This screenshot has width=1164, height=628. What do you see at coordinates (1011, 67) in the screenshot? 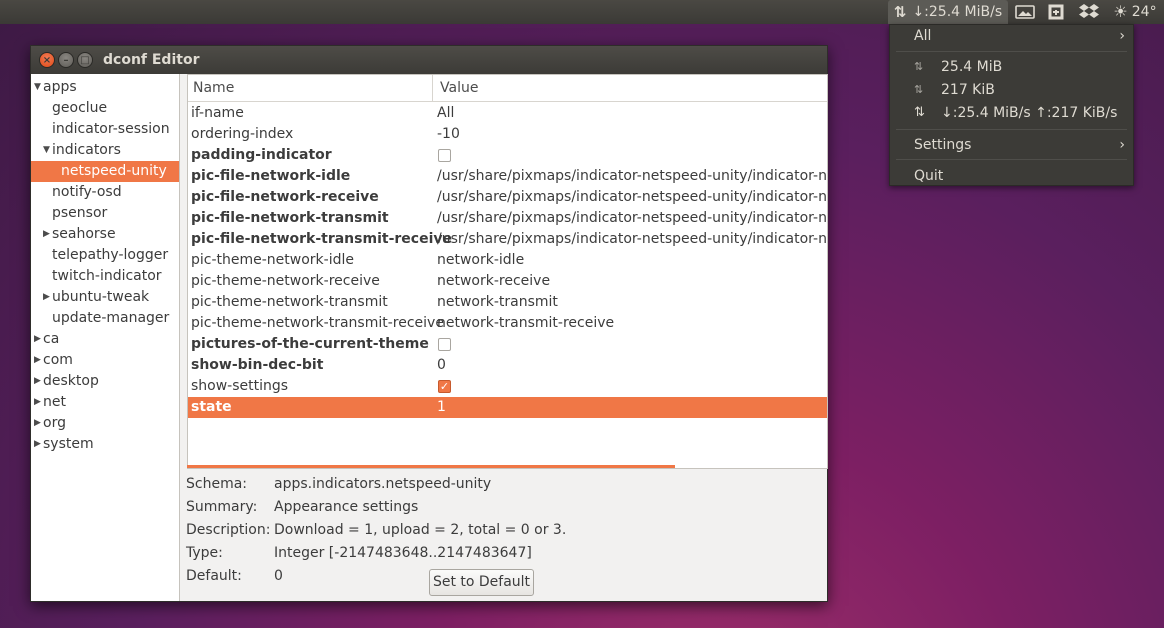
I see `menu-item-download-total: ⇅ 25.4 MiB` at bounding box center [1011, 67].